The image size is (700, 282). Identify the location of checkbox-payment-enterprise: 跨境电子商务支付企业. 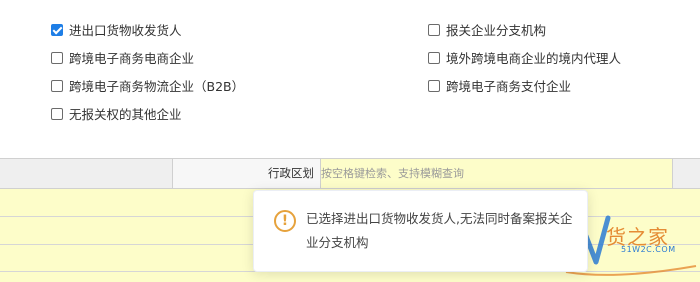
(499, 85).